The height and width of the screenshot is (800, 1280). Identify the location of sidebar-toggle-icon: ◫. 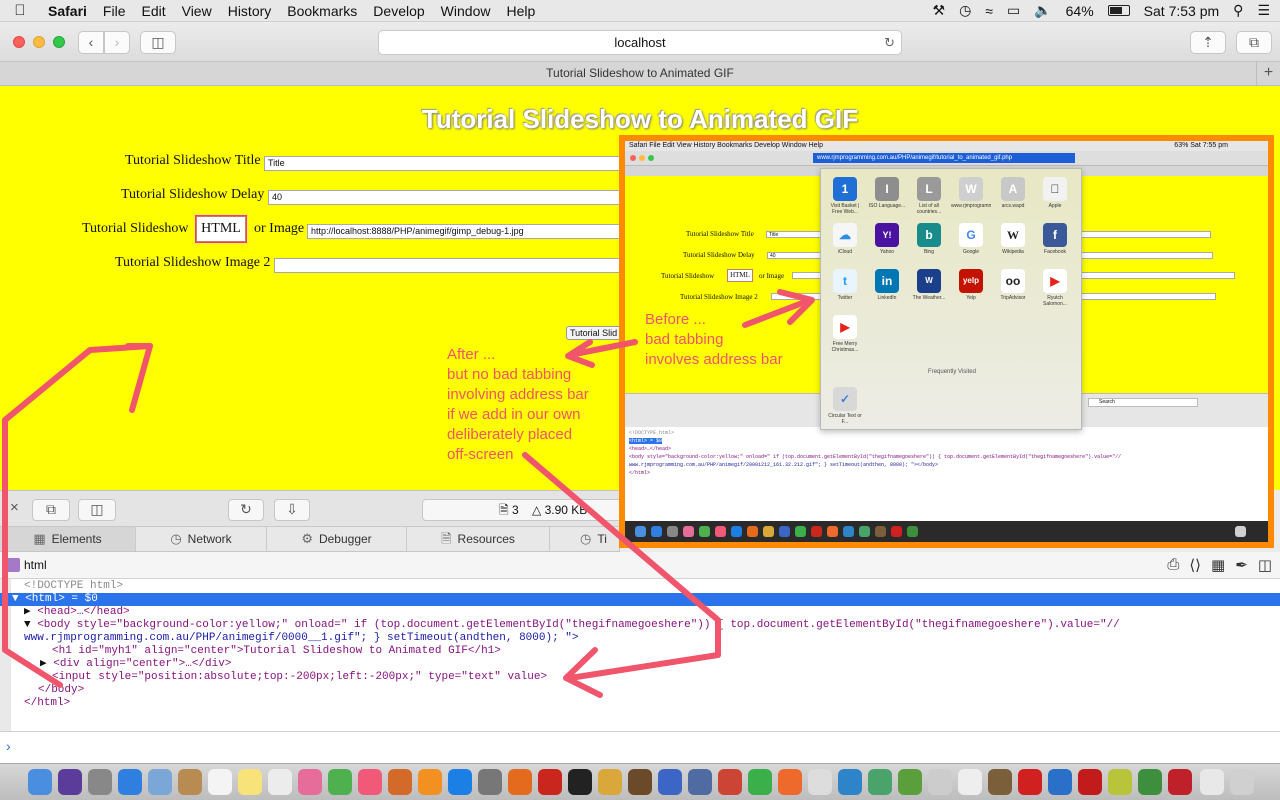
(1265, 565).